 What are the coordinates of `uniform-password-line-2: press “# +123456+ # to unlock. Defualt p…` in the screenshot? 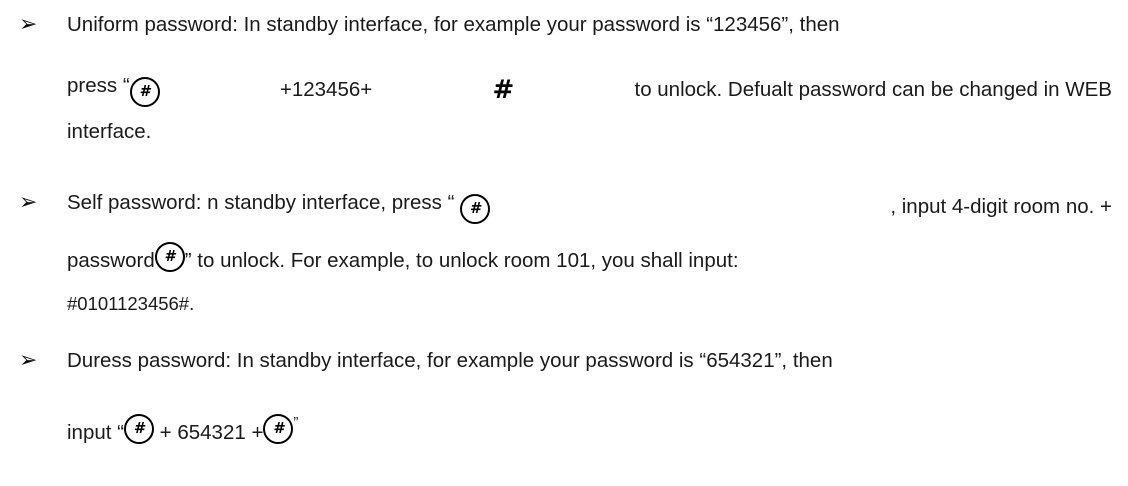 It's located at (589, 90).